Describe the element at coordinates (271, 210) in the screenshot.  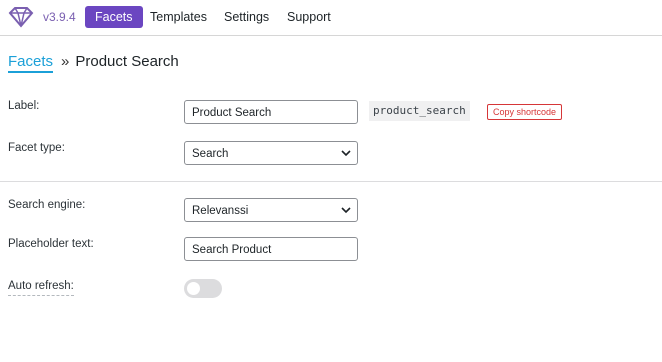
I see `search-engine-select: Relevanssi` at that location.